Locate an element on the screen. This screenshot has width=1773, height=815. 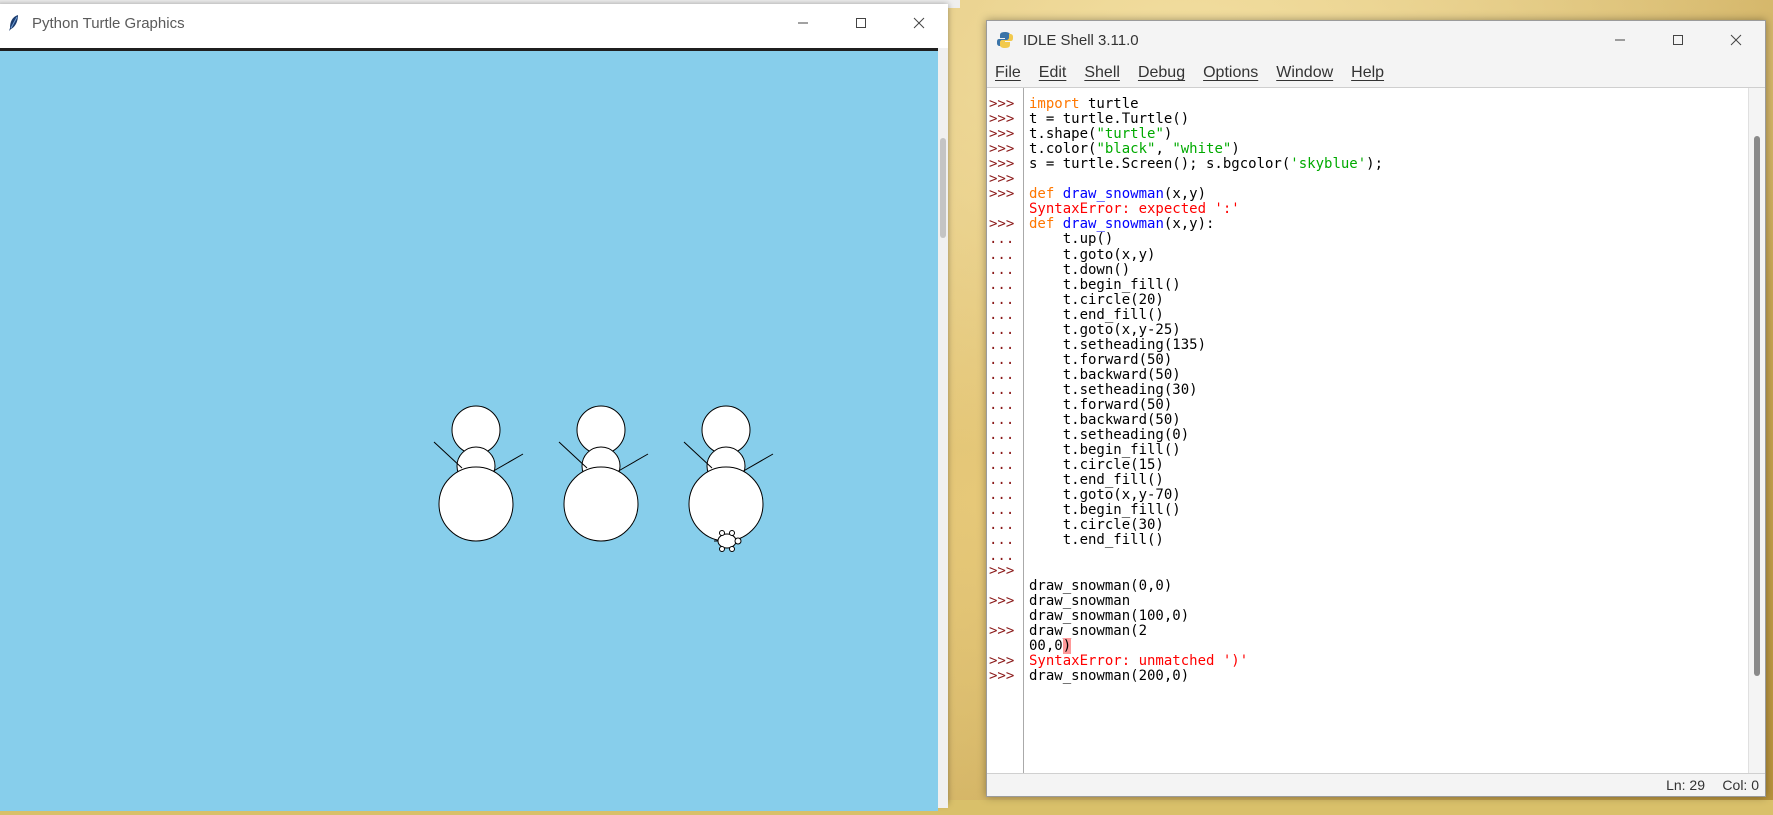
turtle-vertical-scrollbar is located at coordinates (943, 428).